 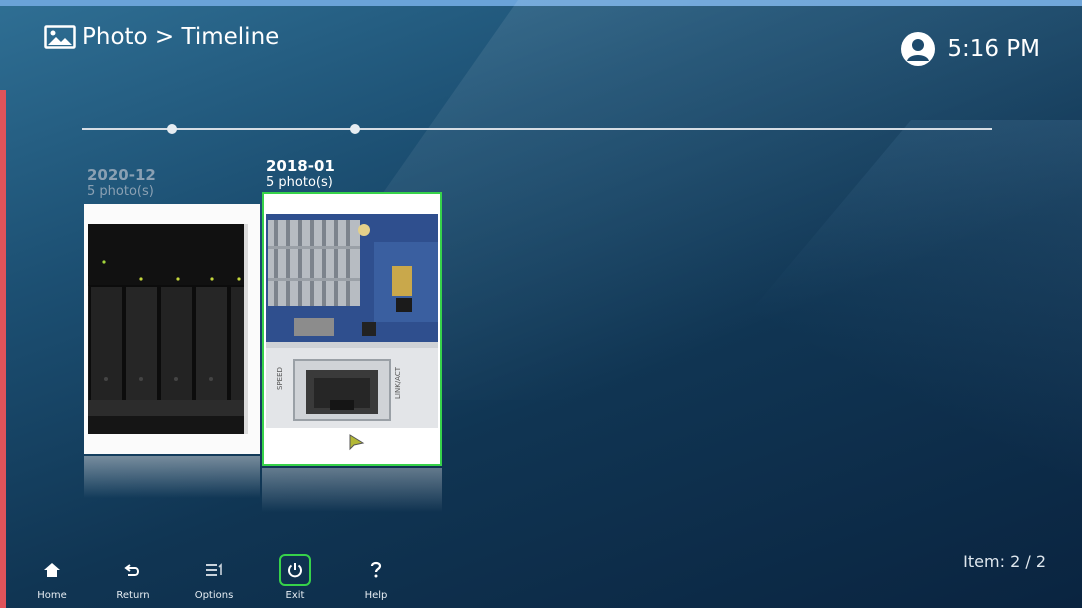 What do you see at coordinates (1004, 561) in the screenshot?
I see `item-counter: Item: 2 / 2` at bounding box center [1004, 561].